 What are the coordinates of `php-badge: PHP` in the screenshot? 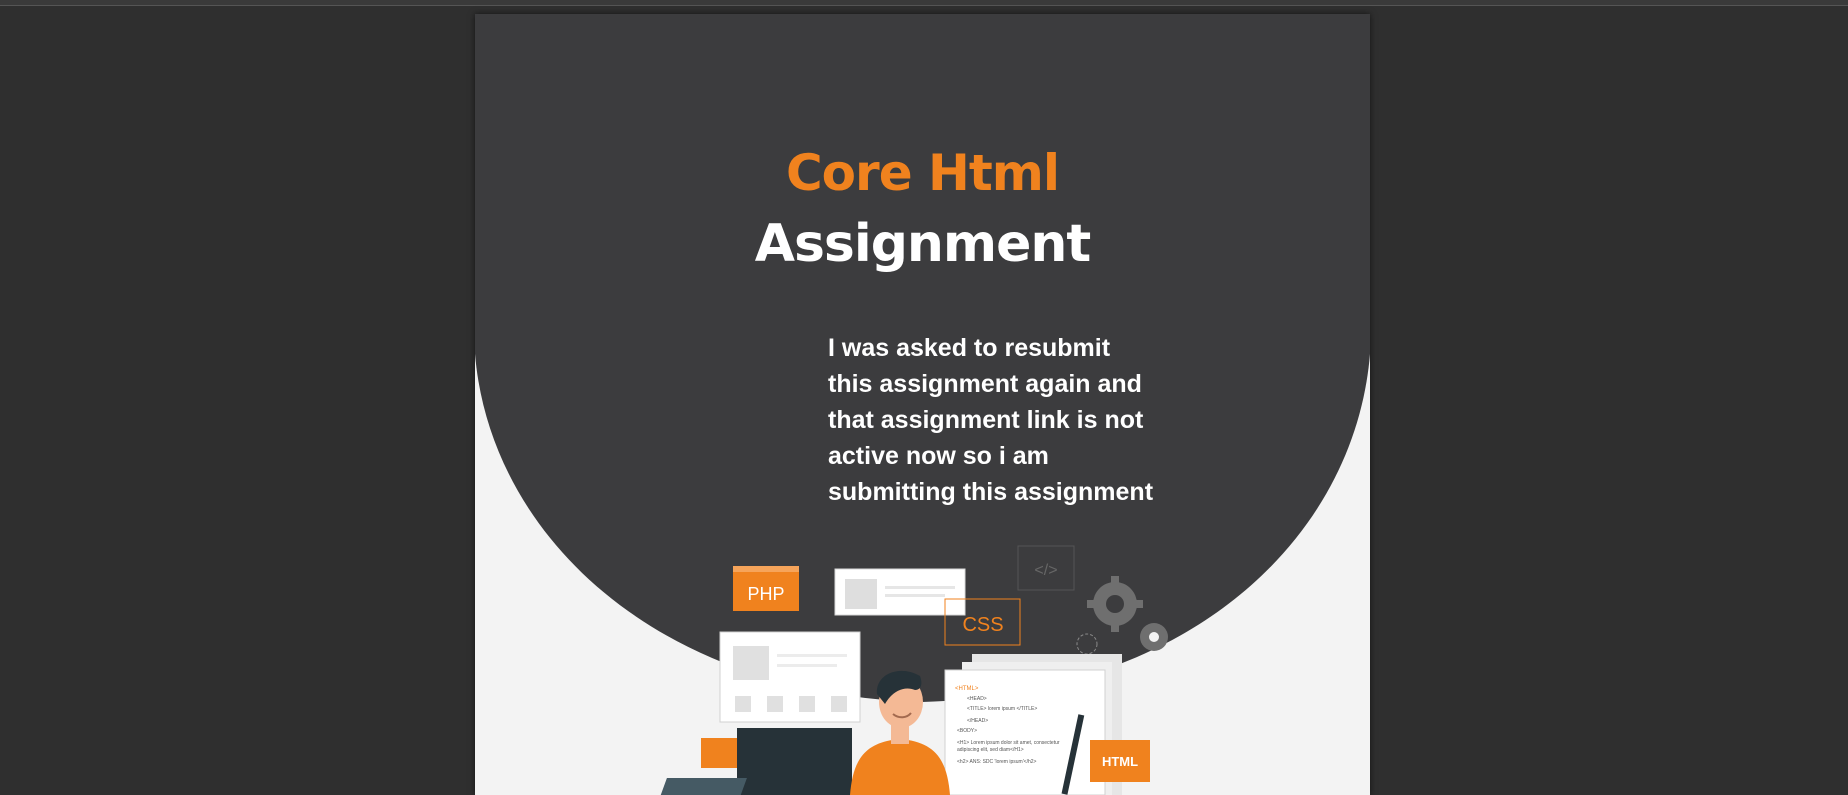 It's located at (766, 588).